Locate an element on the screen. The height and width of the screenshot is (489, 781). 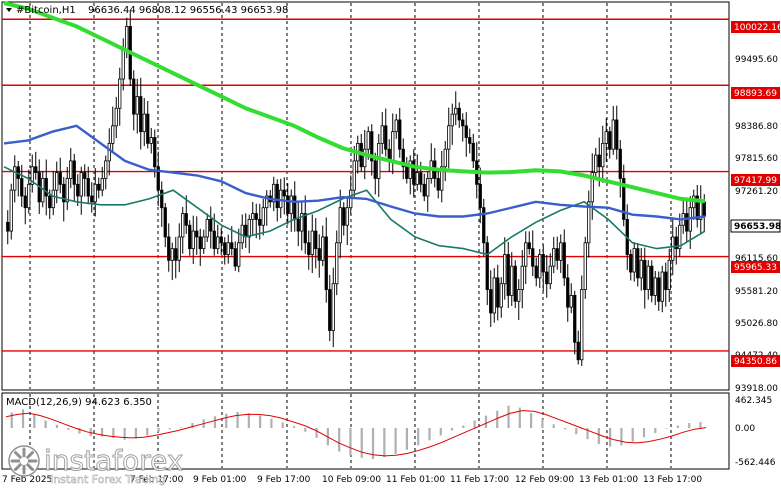
price-tick-label: 93918.00 is located at coordinates (756, 389).